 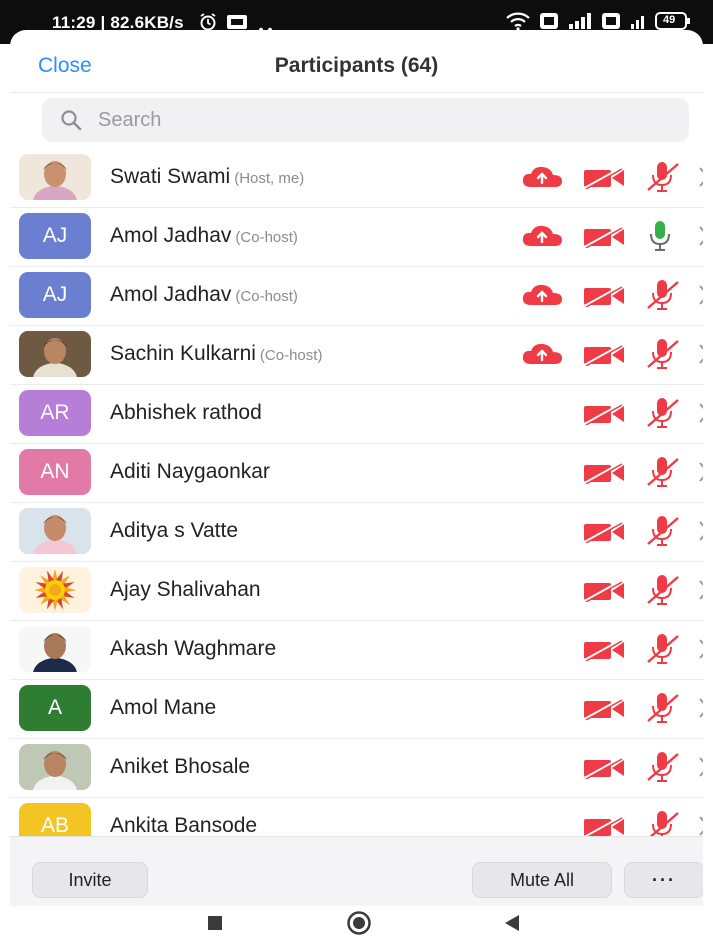 I want to click on participant-name: Akash Waghmare, so click(x=193, y=649).